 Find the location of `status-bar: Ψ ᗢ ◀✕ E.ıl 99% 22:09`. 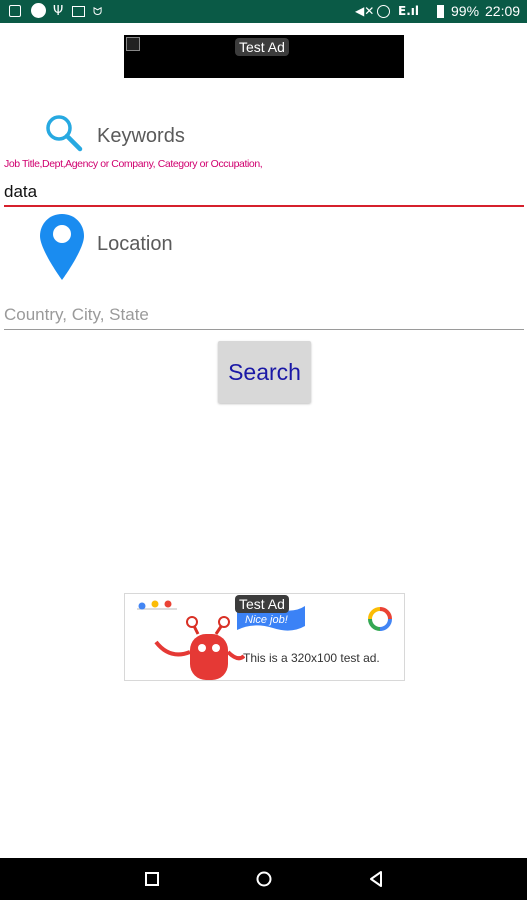

status-bar: Ψ ᗢ ◀✕ E.ıl 99% 22:09 is located at coordinates (263, 11).